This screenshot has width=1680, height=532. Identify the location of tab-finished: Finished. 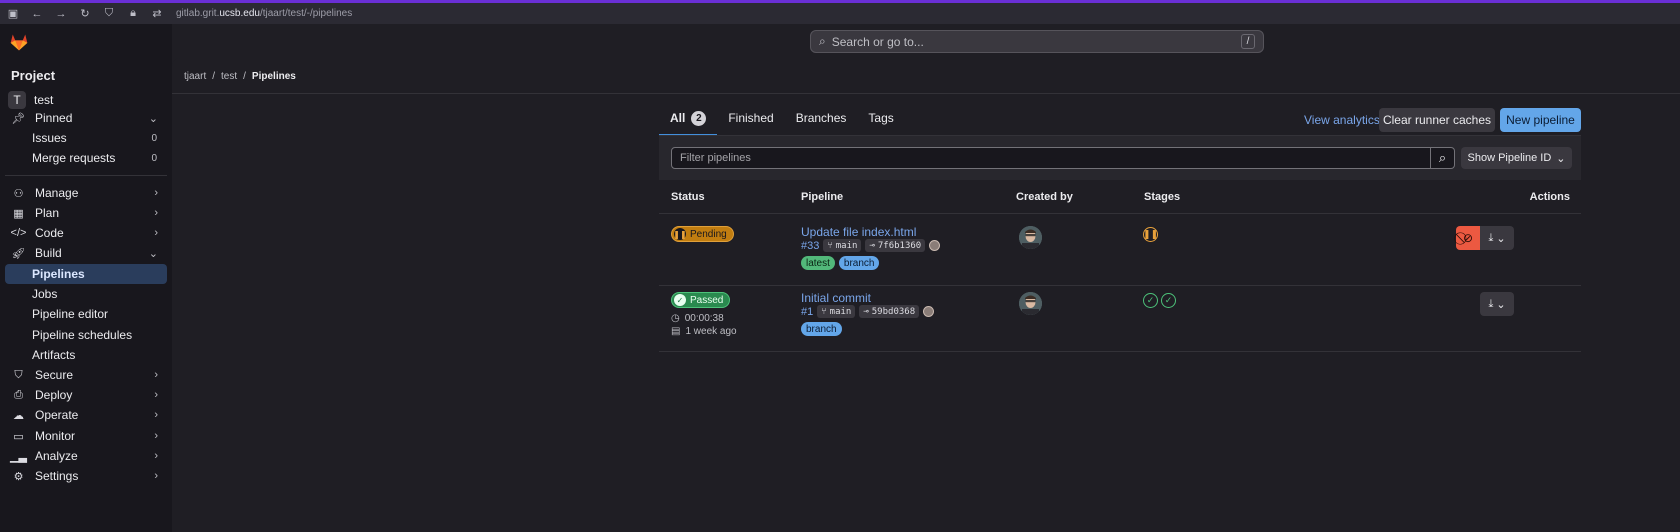
(750, 119).